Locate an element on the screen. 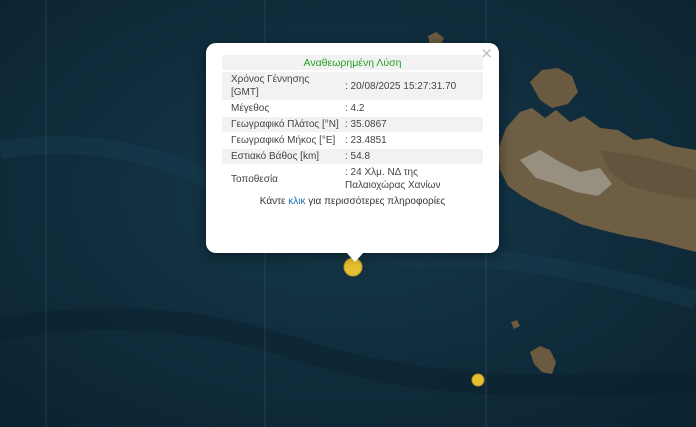 This screenshot has width=696, height=427. detail-value: : 24 Χλμ. ΝΔ της Παλαιοχώρας Χανίων is located at coordinates (412, 179).